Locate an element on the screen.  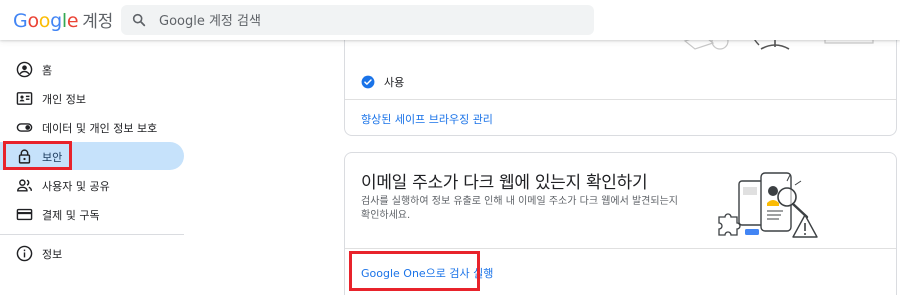
sidebar-item-data-privacy: 데이터 및 개인 정보 보호 is located at coordinates (92, 127).